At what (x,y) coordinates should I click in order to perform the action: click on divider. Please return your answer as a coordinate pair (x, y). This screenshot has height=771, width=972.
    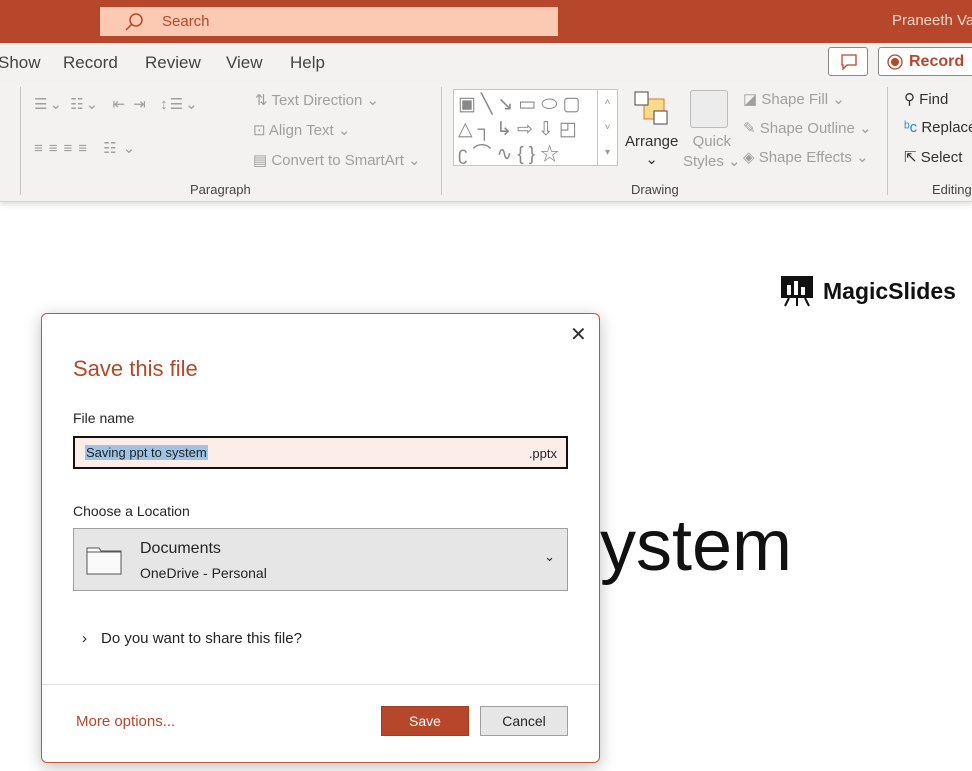
    Looking at the image, I should click on (320, 684).